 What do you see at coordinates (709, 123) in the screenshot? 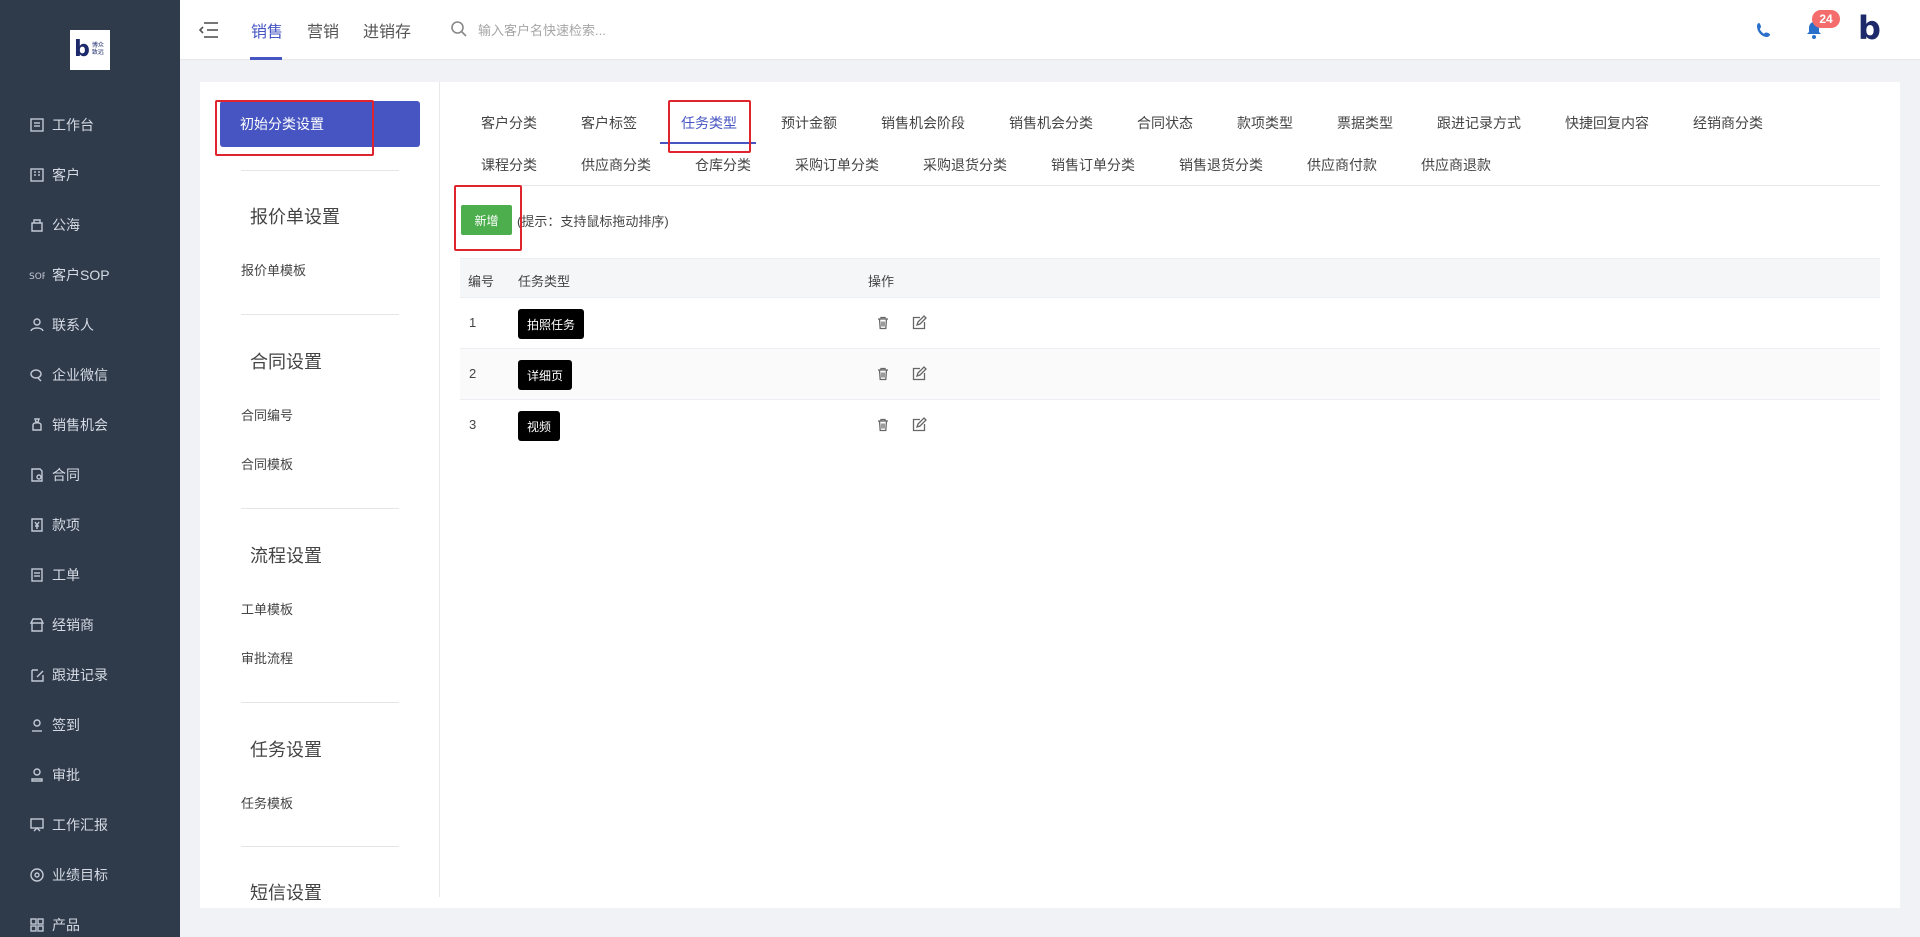
I see `tab-task-type: 任务类型` at bounding box center [709, 123].